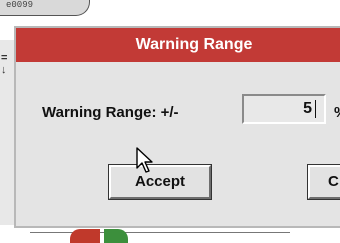 The height and width of the screenshot is (243, 340). What do you see at coordinates (315, 108) in the screenshot?
I see `text-caret` at bounding box center [315, 108].